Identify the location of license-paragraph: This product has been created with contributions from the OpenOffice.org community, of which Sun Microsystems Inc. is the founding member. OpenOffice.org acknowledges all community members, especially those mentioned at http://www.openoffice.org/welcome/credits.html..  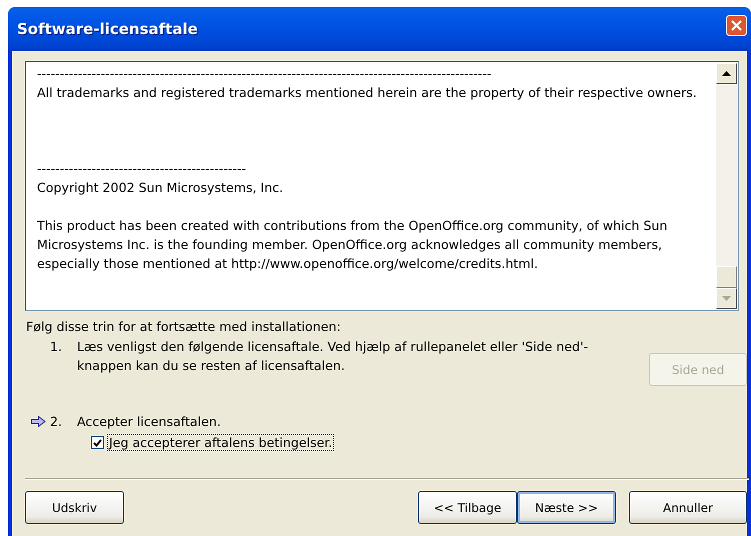
(352, 245).